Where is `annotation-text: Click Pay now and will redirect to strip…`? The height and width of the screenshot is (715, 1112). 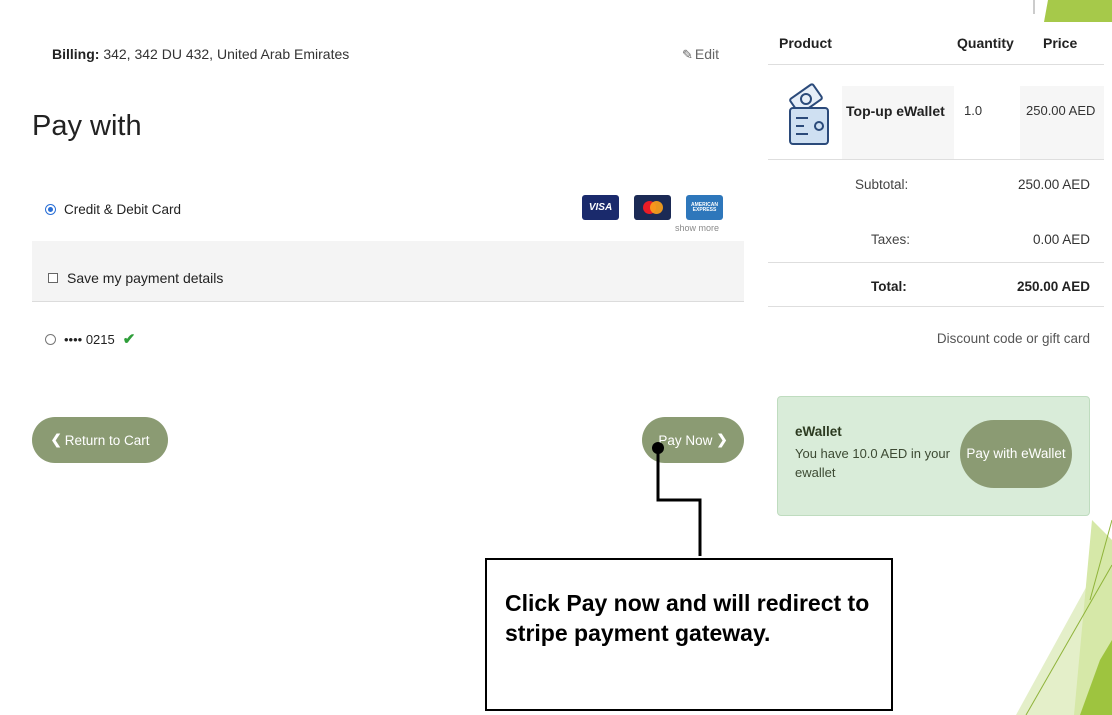 annotation-text: Click Pay now and will redirect to strip… is located at coordinates (687, 618).